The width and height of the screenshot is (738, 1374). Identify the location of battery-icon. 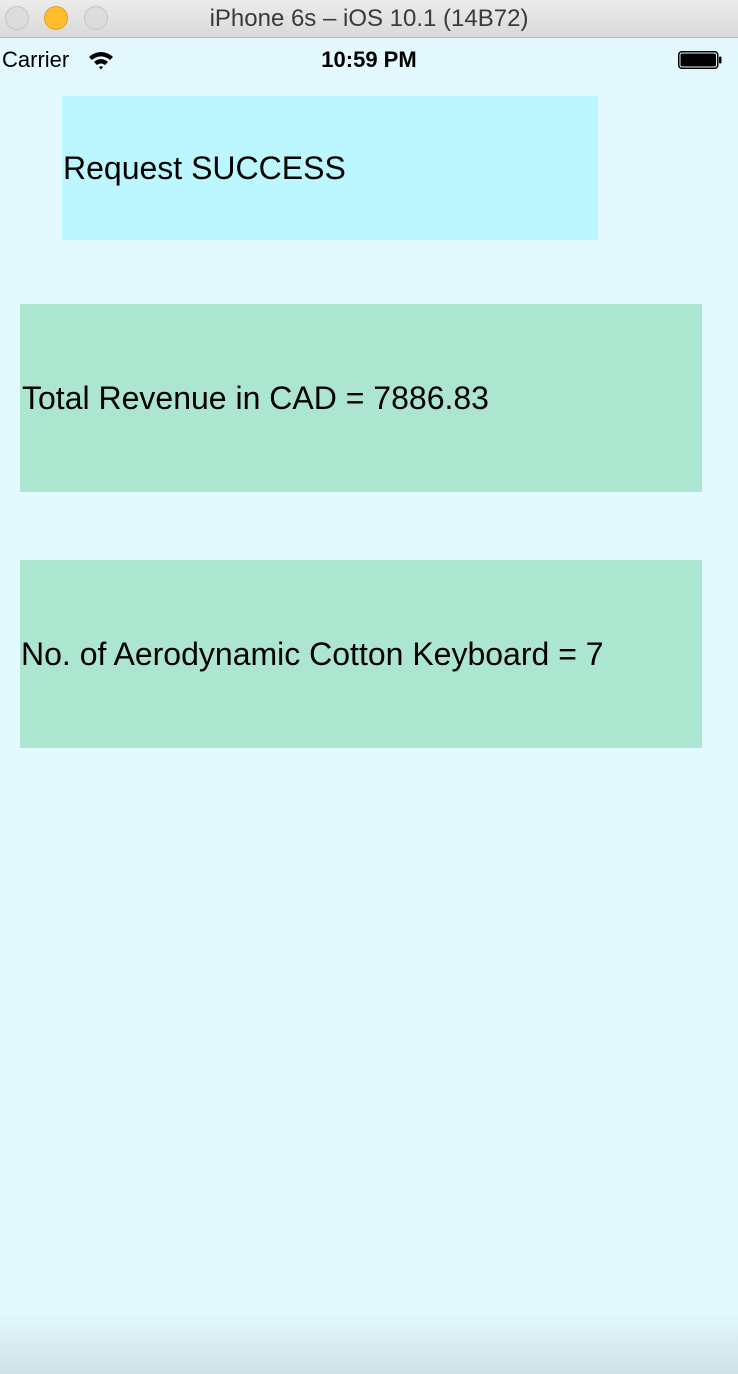
(700, 60).